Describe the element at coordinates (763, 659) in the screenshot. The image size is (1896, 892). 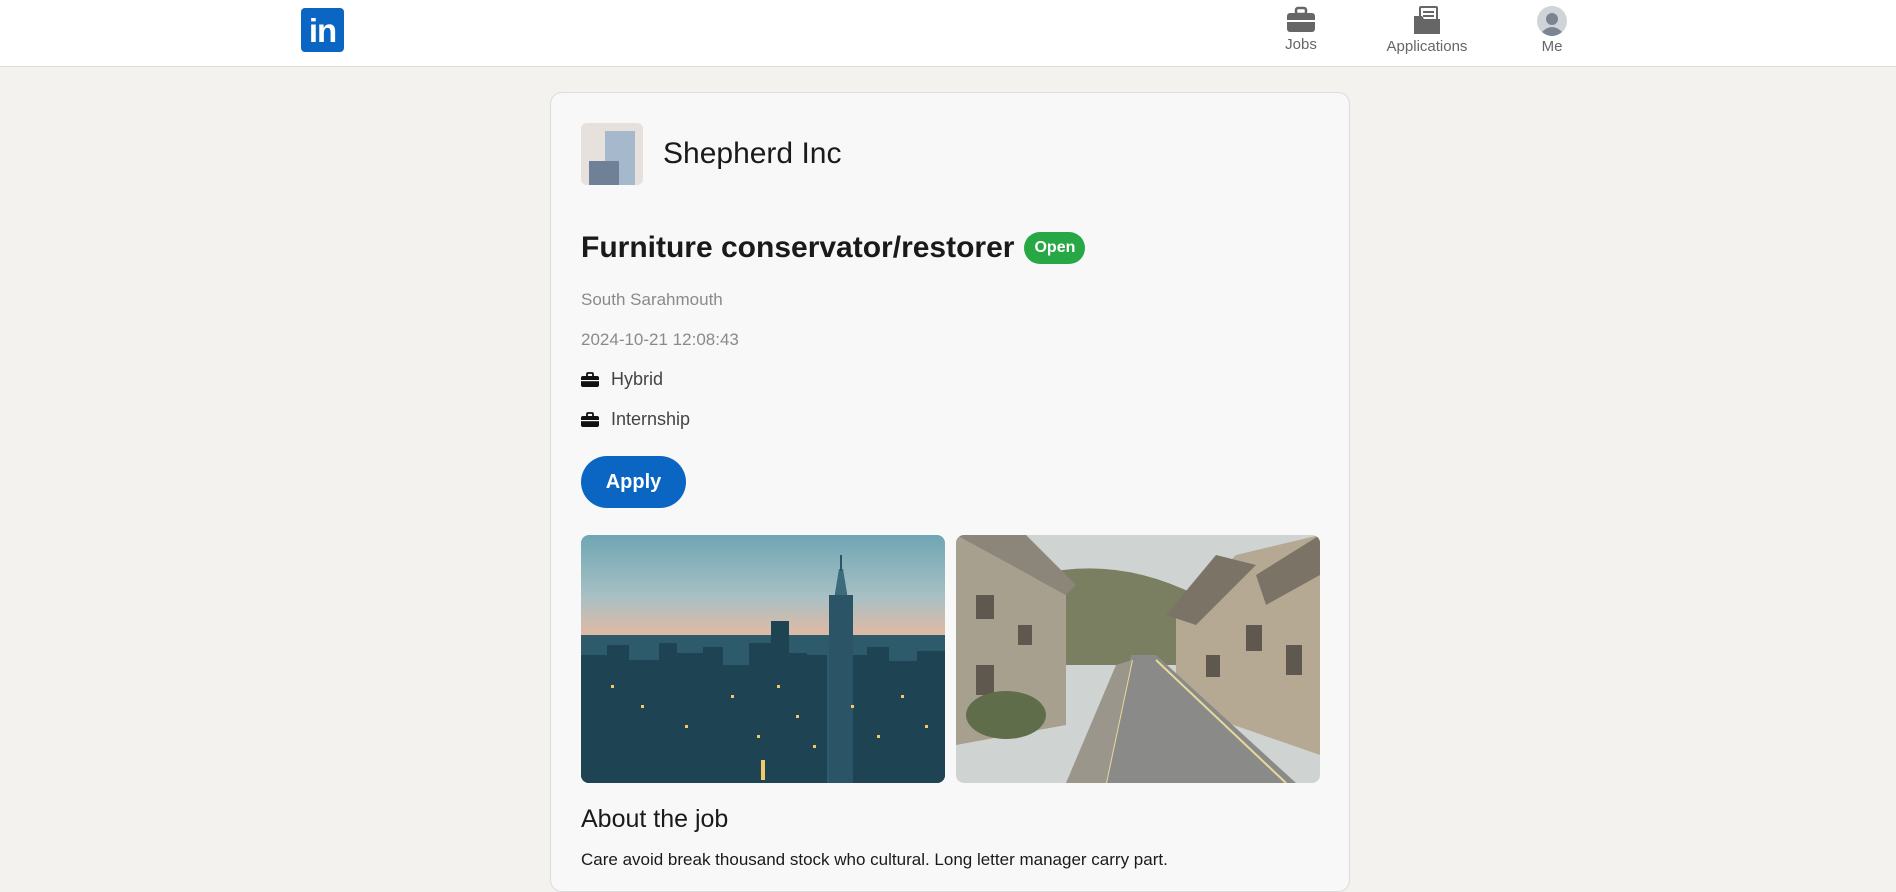
I see `city-skyline-photo` at that location.